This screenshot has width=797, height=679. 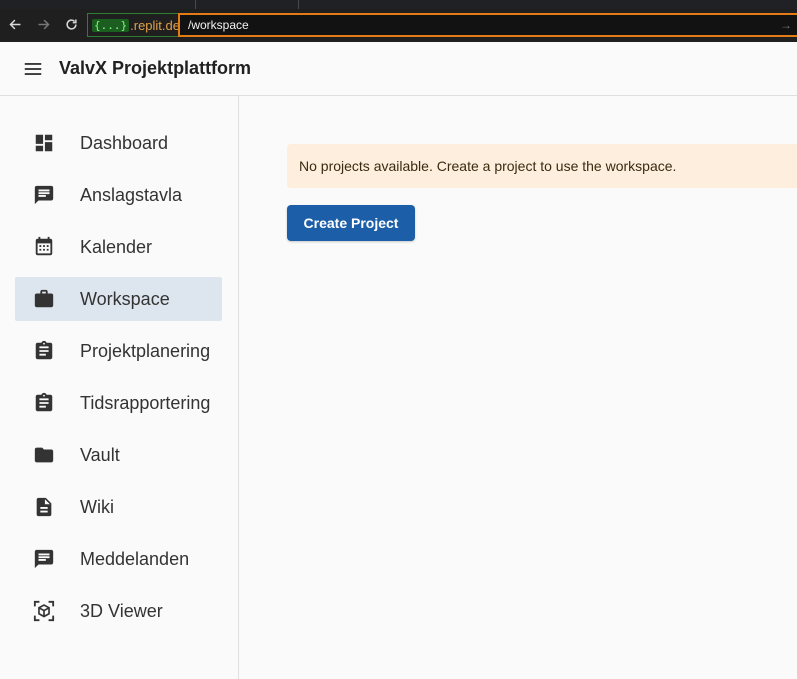 What do you see at coordinates (44, 507) in the screenshot?
I see `document-icon` at bounding box center [44, 507].